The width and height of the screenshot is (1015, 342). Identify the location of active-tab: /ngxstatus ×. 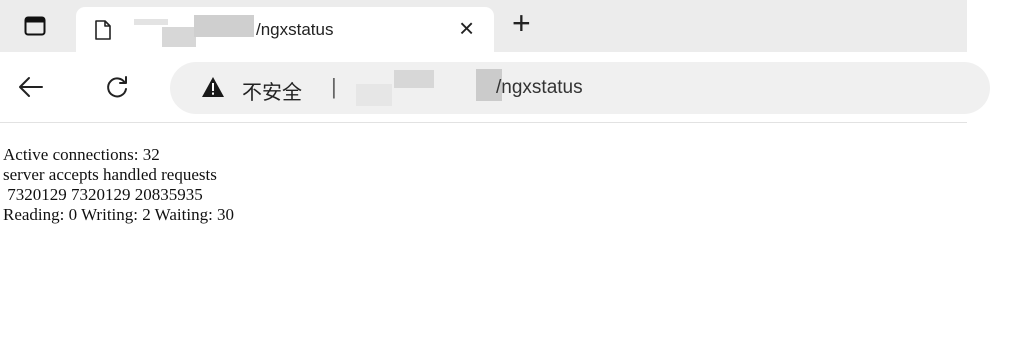
(285, 29).